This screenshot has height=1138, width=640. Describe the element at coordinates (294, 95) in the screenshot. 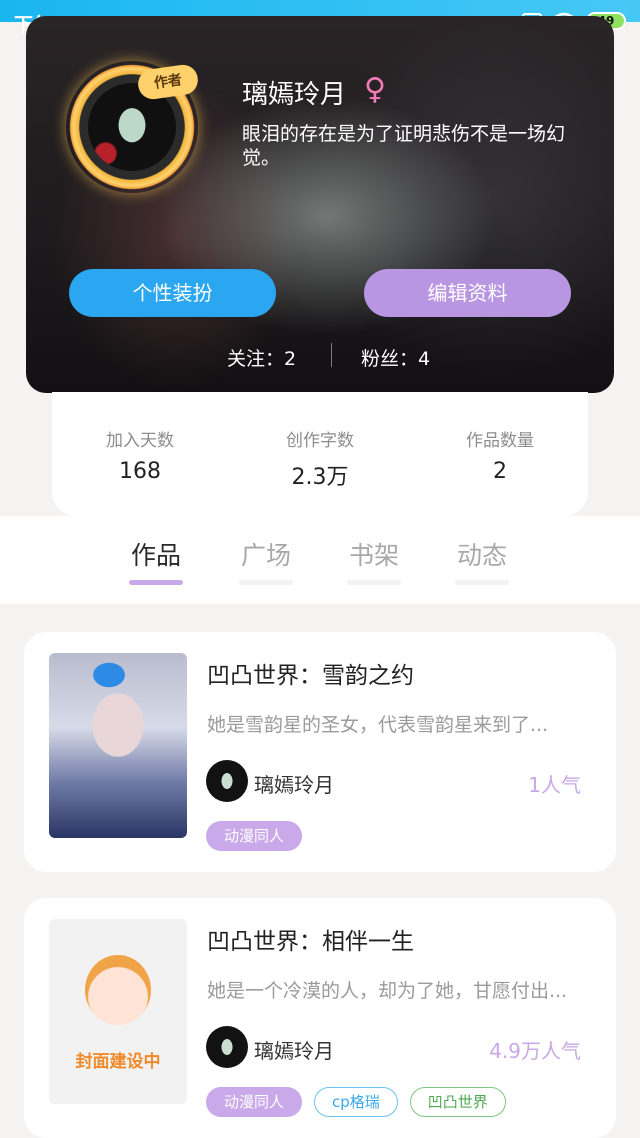

I see `user-name: 璃嫣玲月` at that location.